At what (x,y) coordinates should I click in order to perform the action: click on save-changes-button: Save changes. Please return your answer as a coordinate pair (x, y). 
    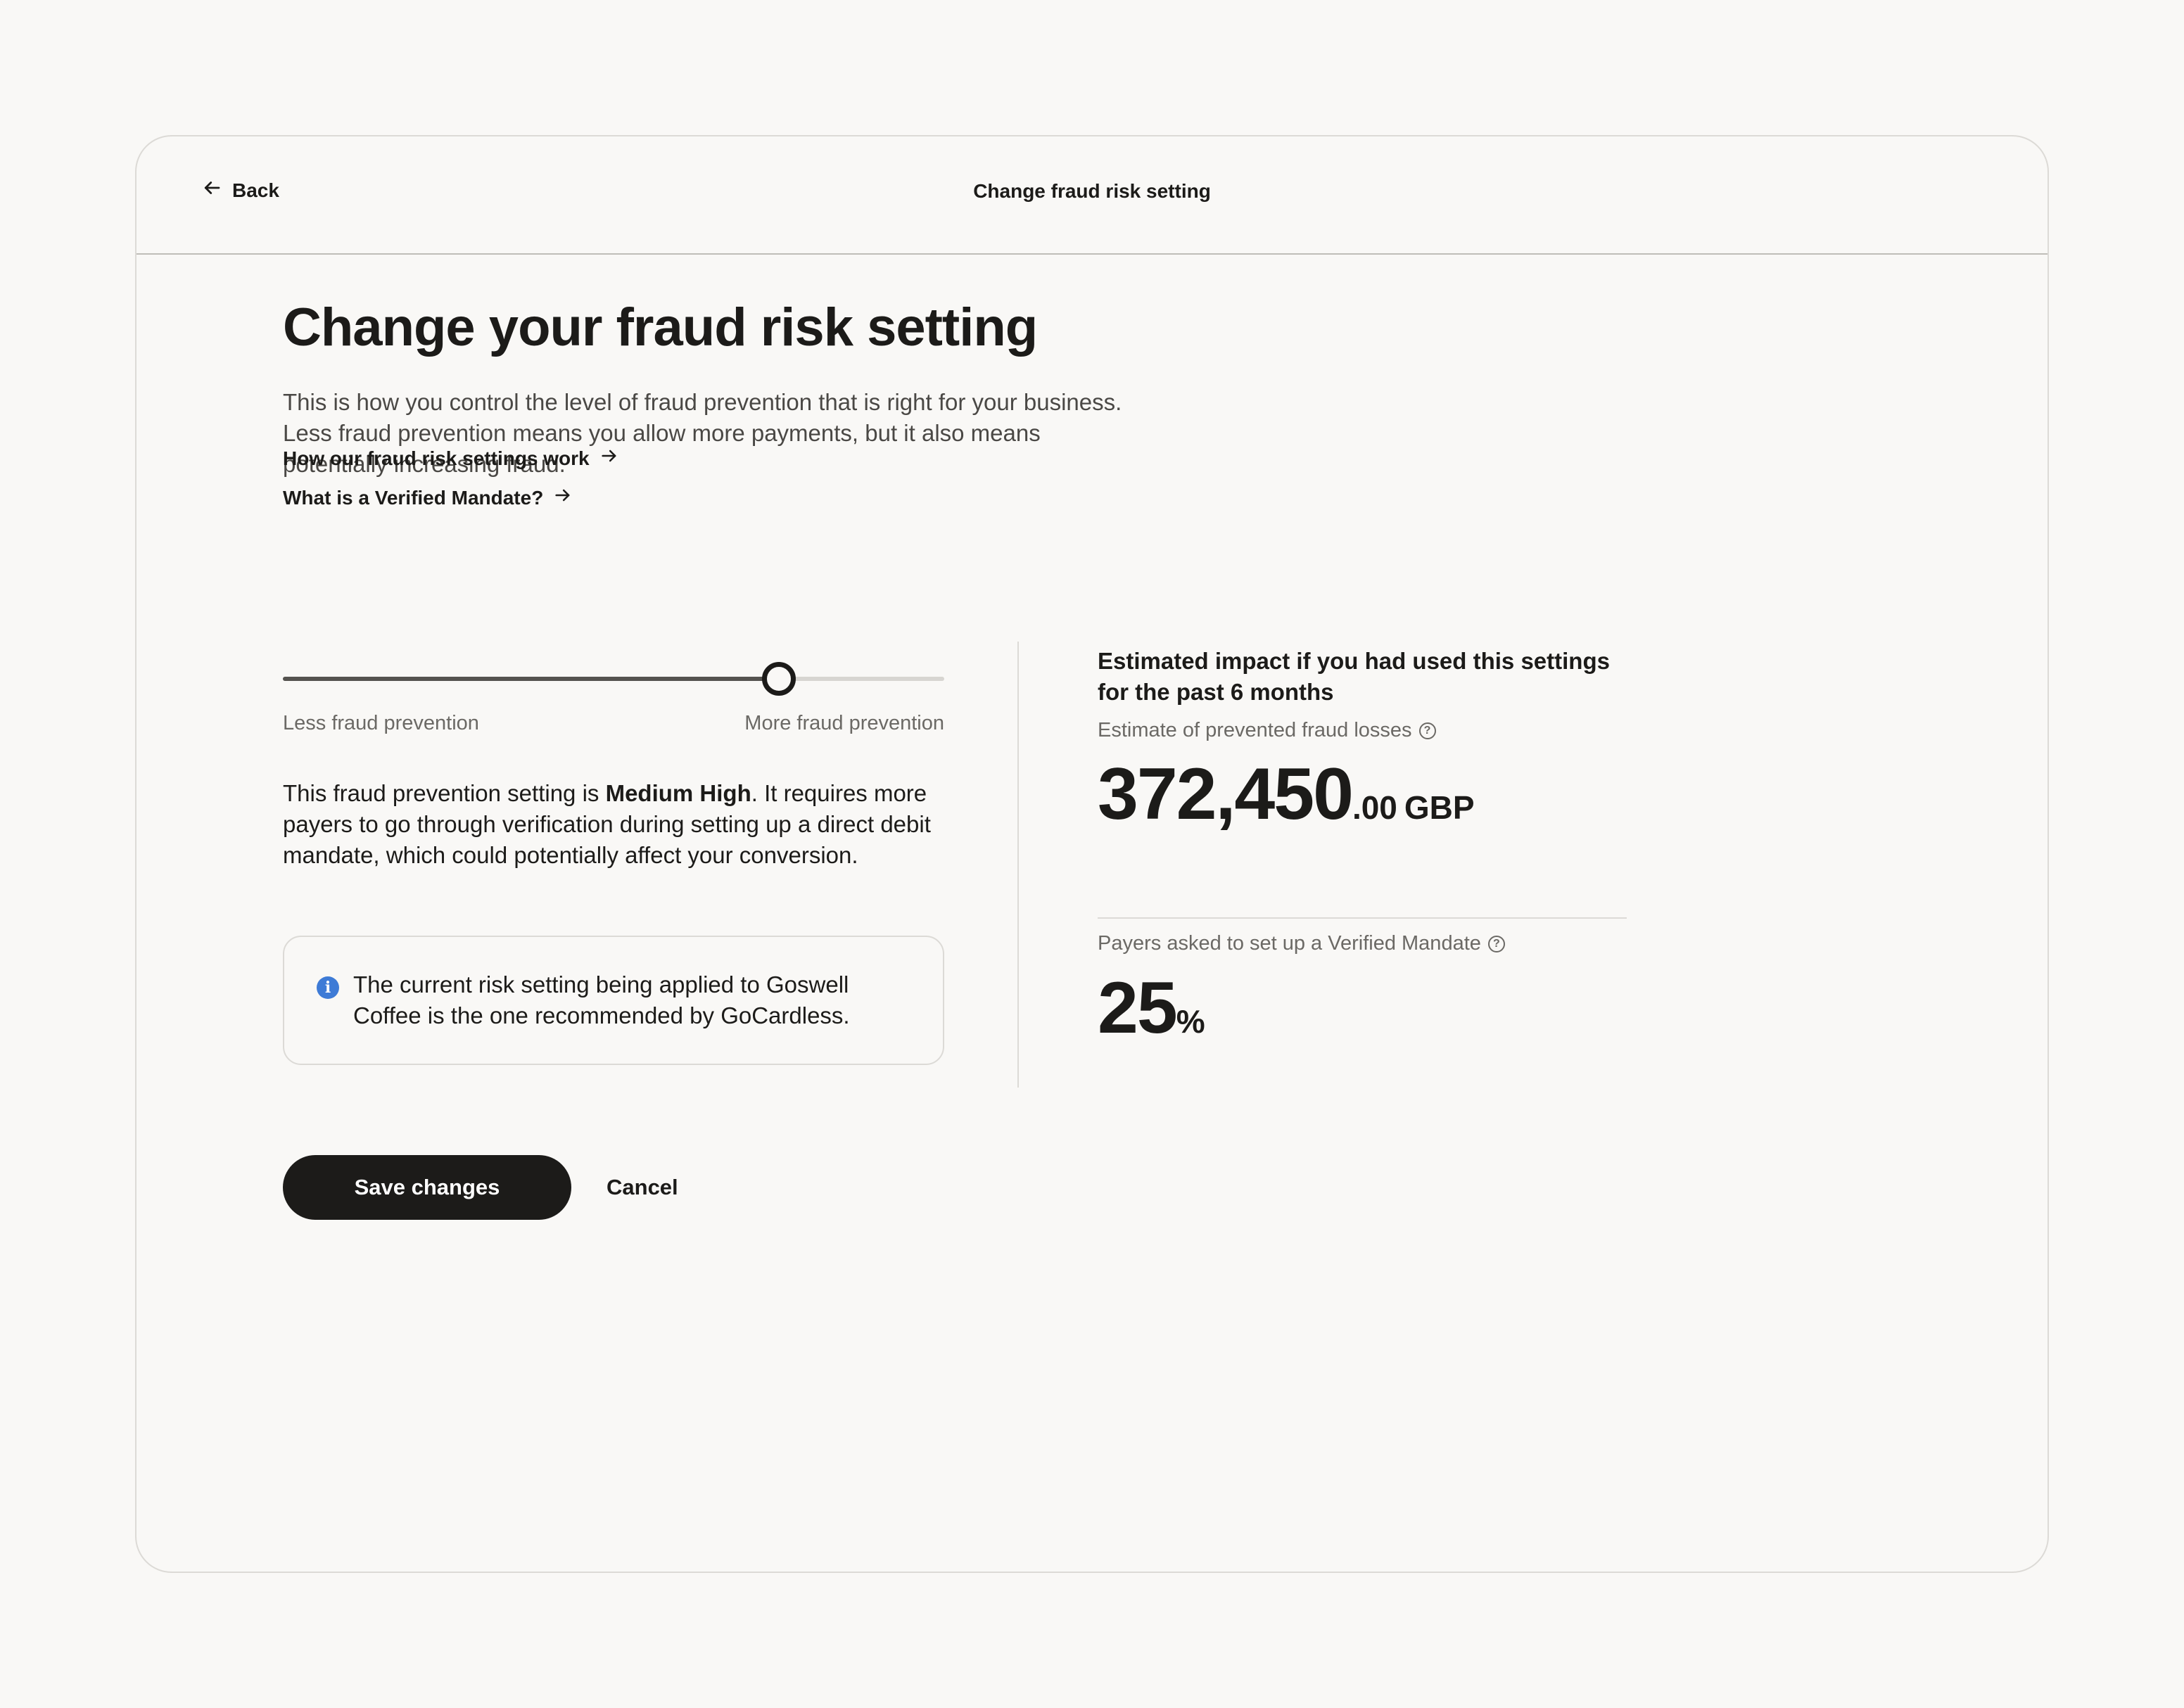
    Looking at the image, I should click on (427, 1187).